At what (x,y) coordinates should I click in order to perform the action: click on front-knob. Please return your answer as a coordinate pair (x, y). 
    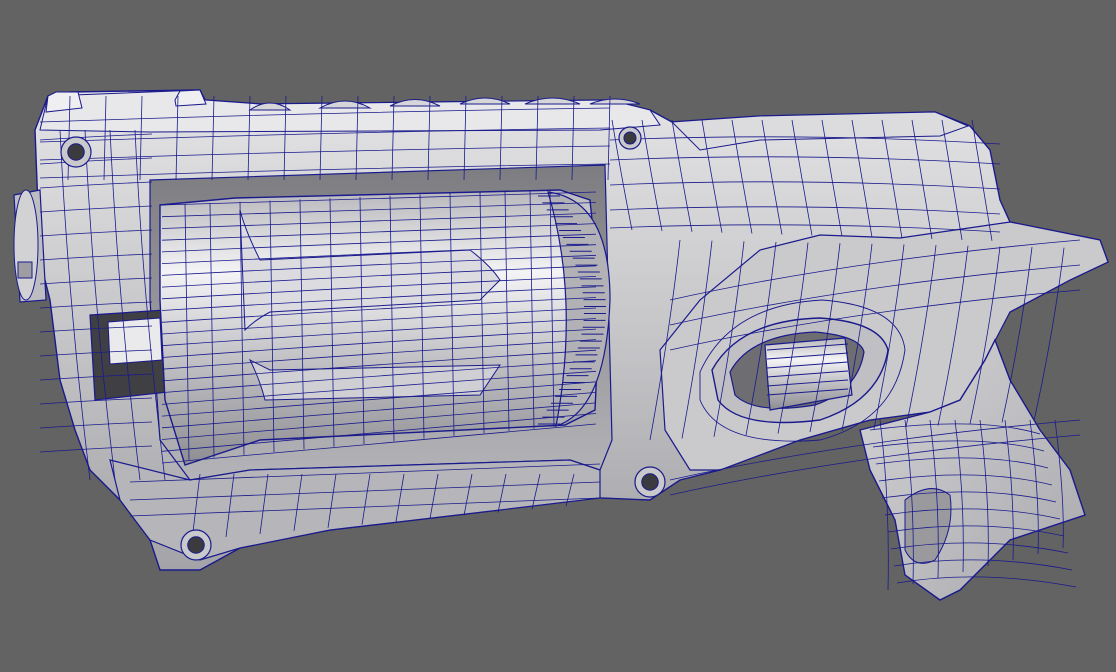
    Looking at the image, I should click on (25, 270).